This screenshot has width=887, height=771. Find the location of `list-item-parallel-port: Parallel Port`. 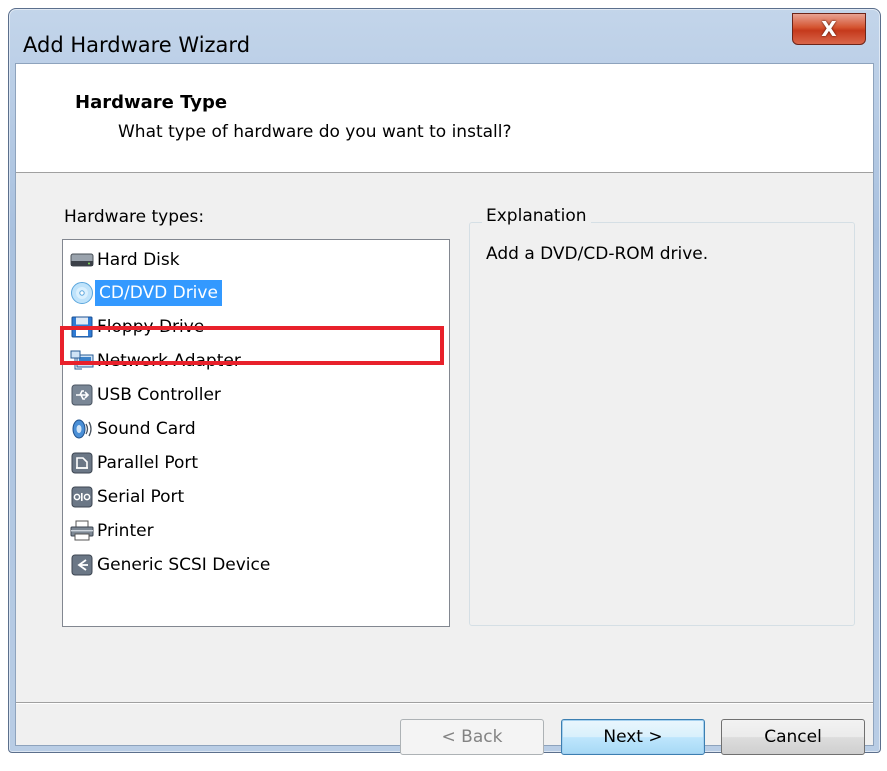

list-item-parallel-port: Parallel Port is located at coordinates (133, 463).